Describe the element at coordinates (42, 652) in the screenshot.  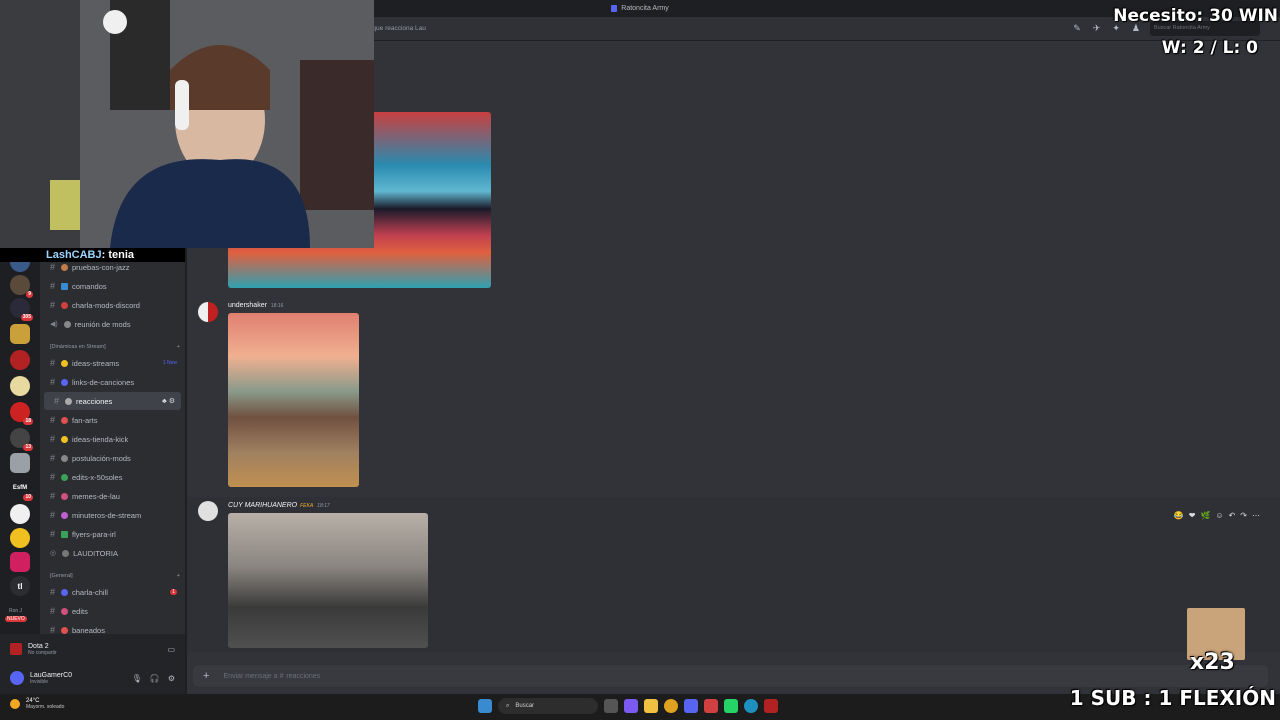
I see `activity-status: No compartir` at that location.